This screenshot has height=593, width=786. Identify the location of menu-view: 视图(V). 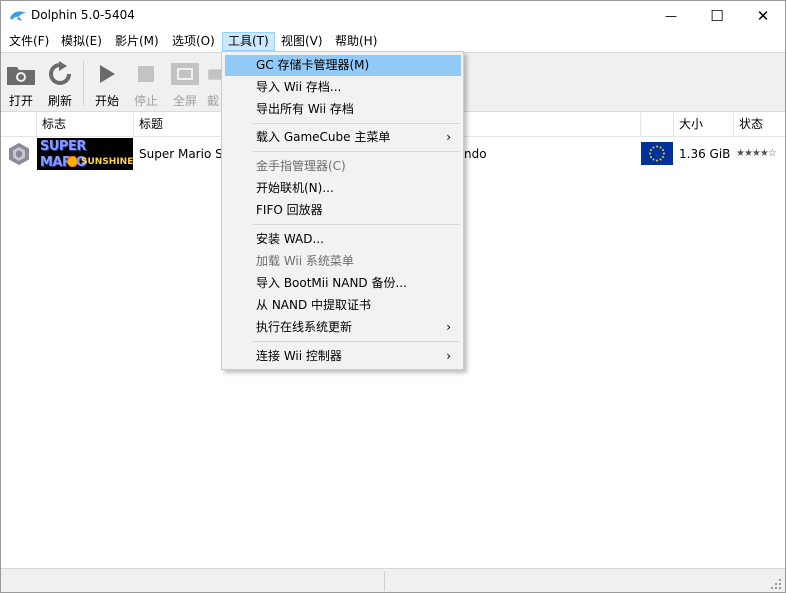
(302, 41).